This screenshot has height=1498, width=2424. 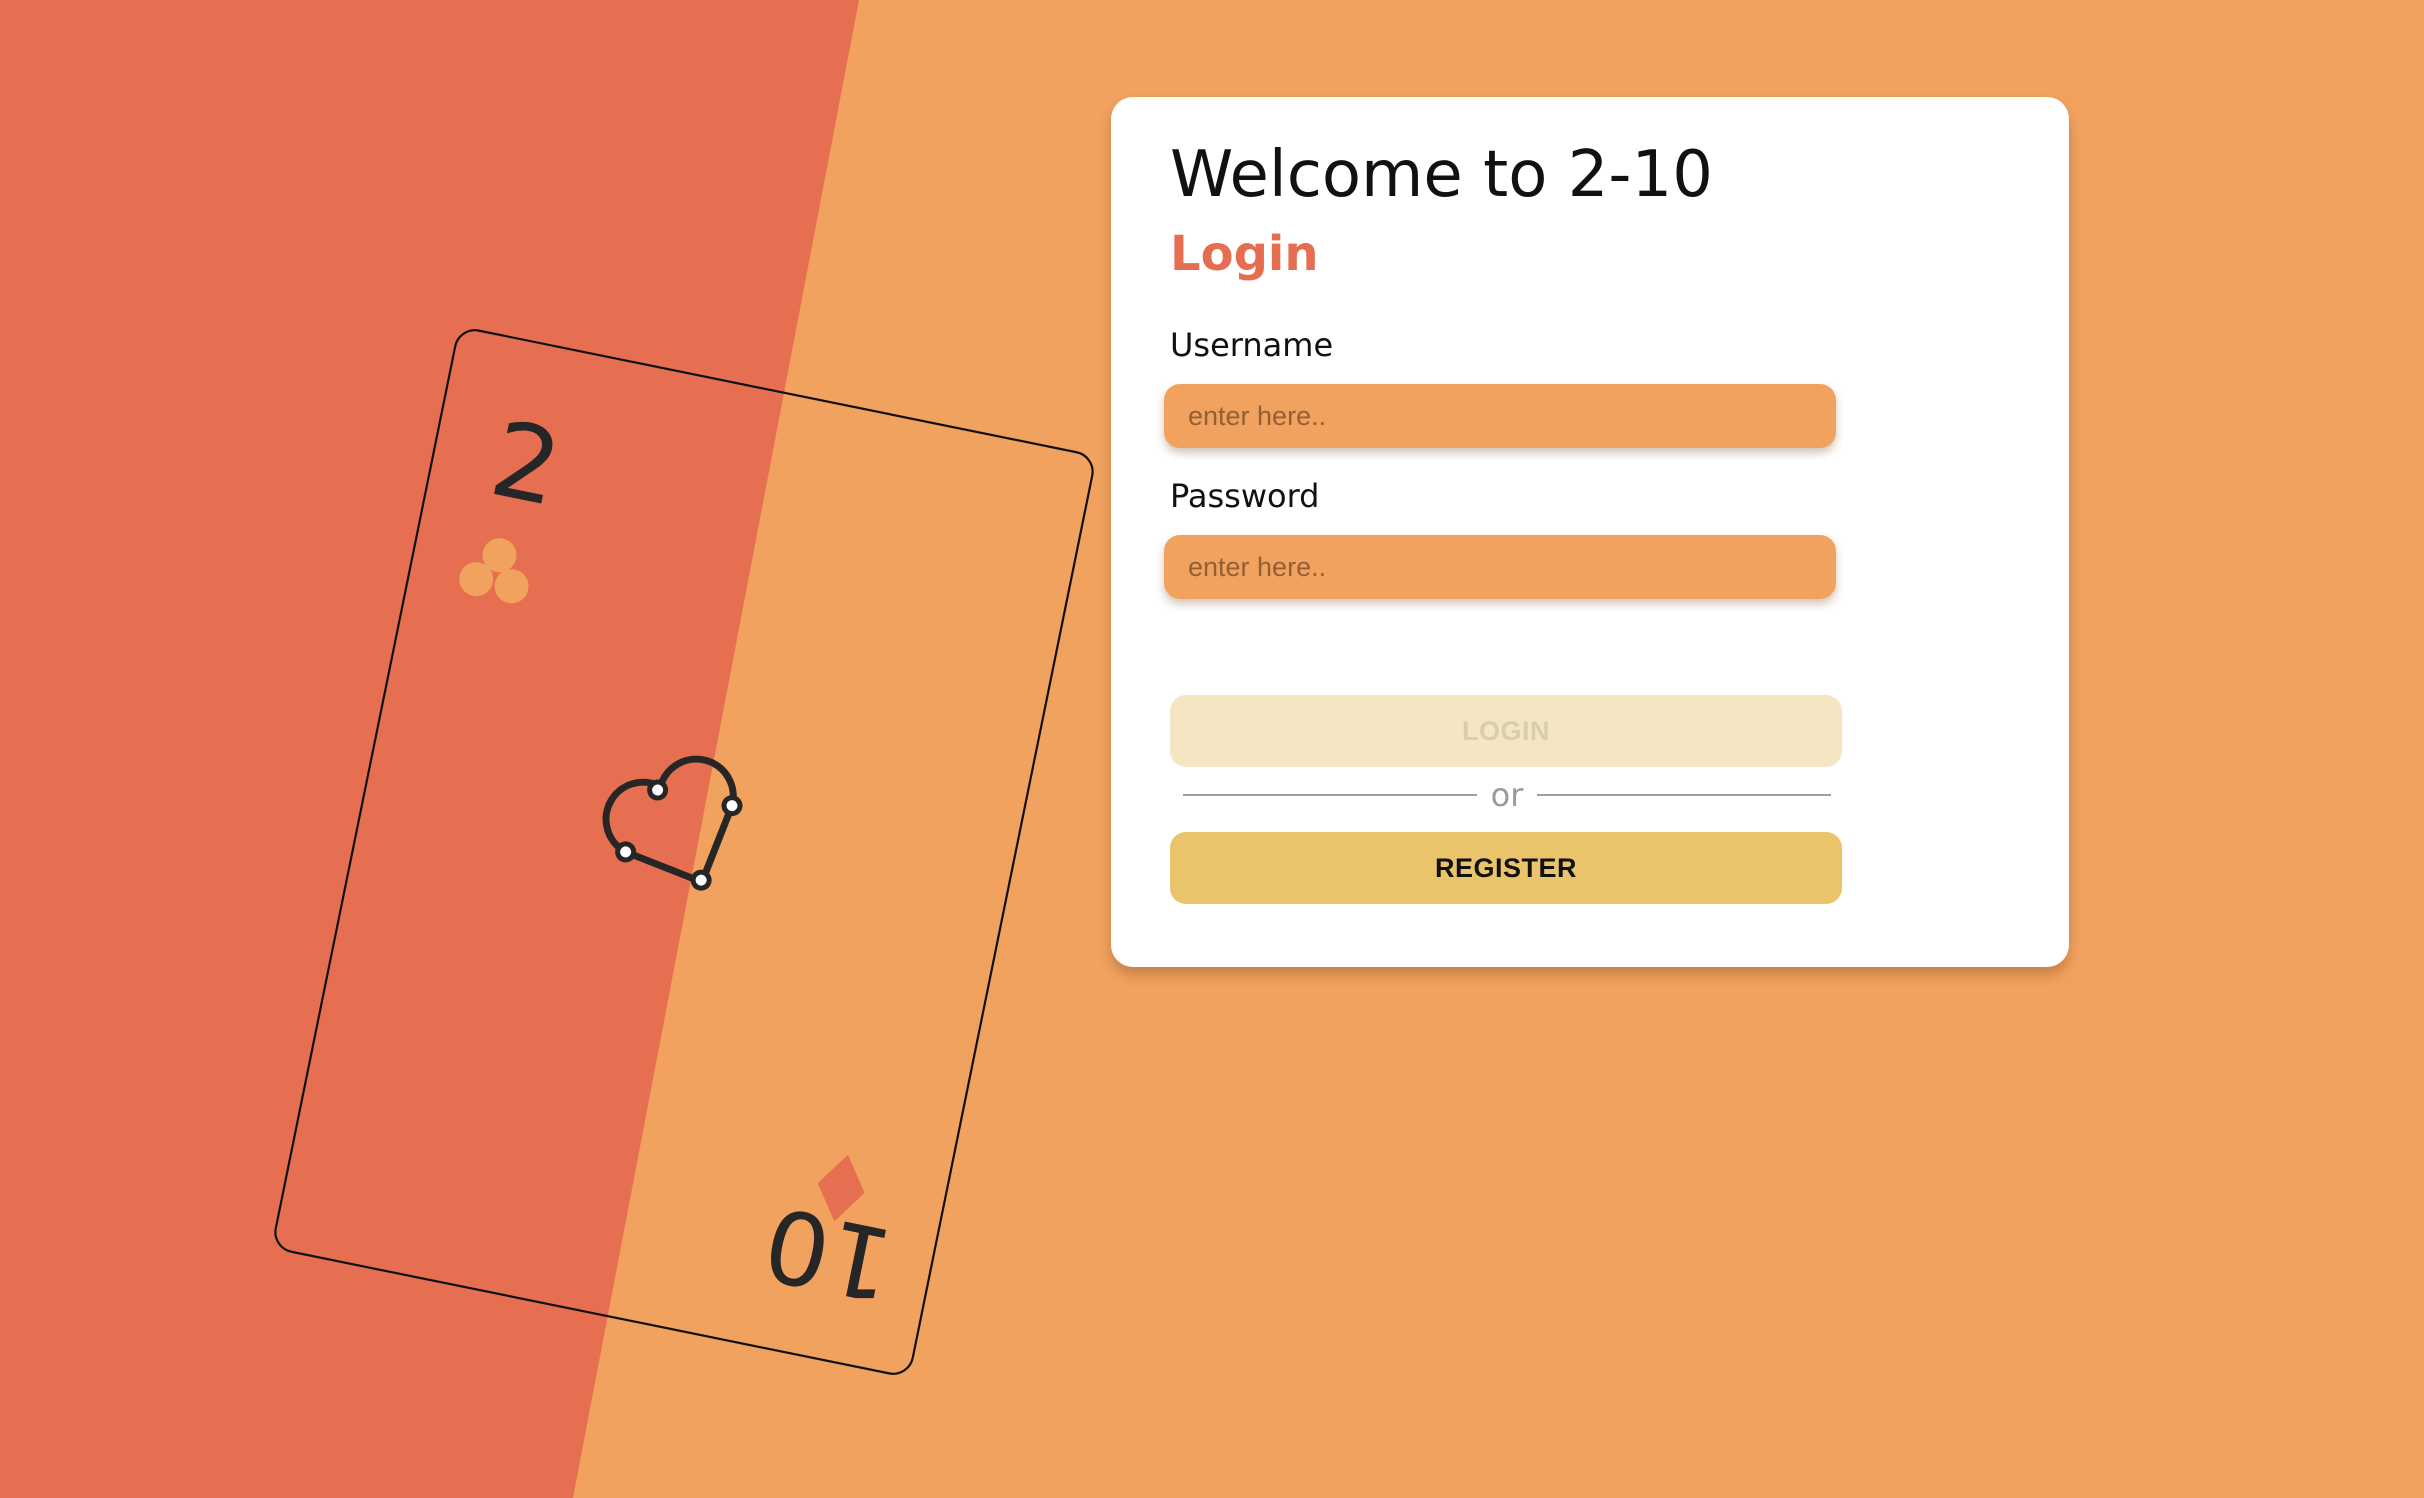 What do you see at coordinates (1244, 254) in the screenshot?
I see `login-heading: Login` at bounding box center [1244, 254].